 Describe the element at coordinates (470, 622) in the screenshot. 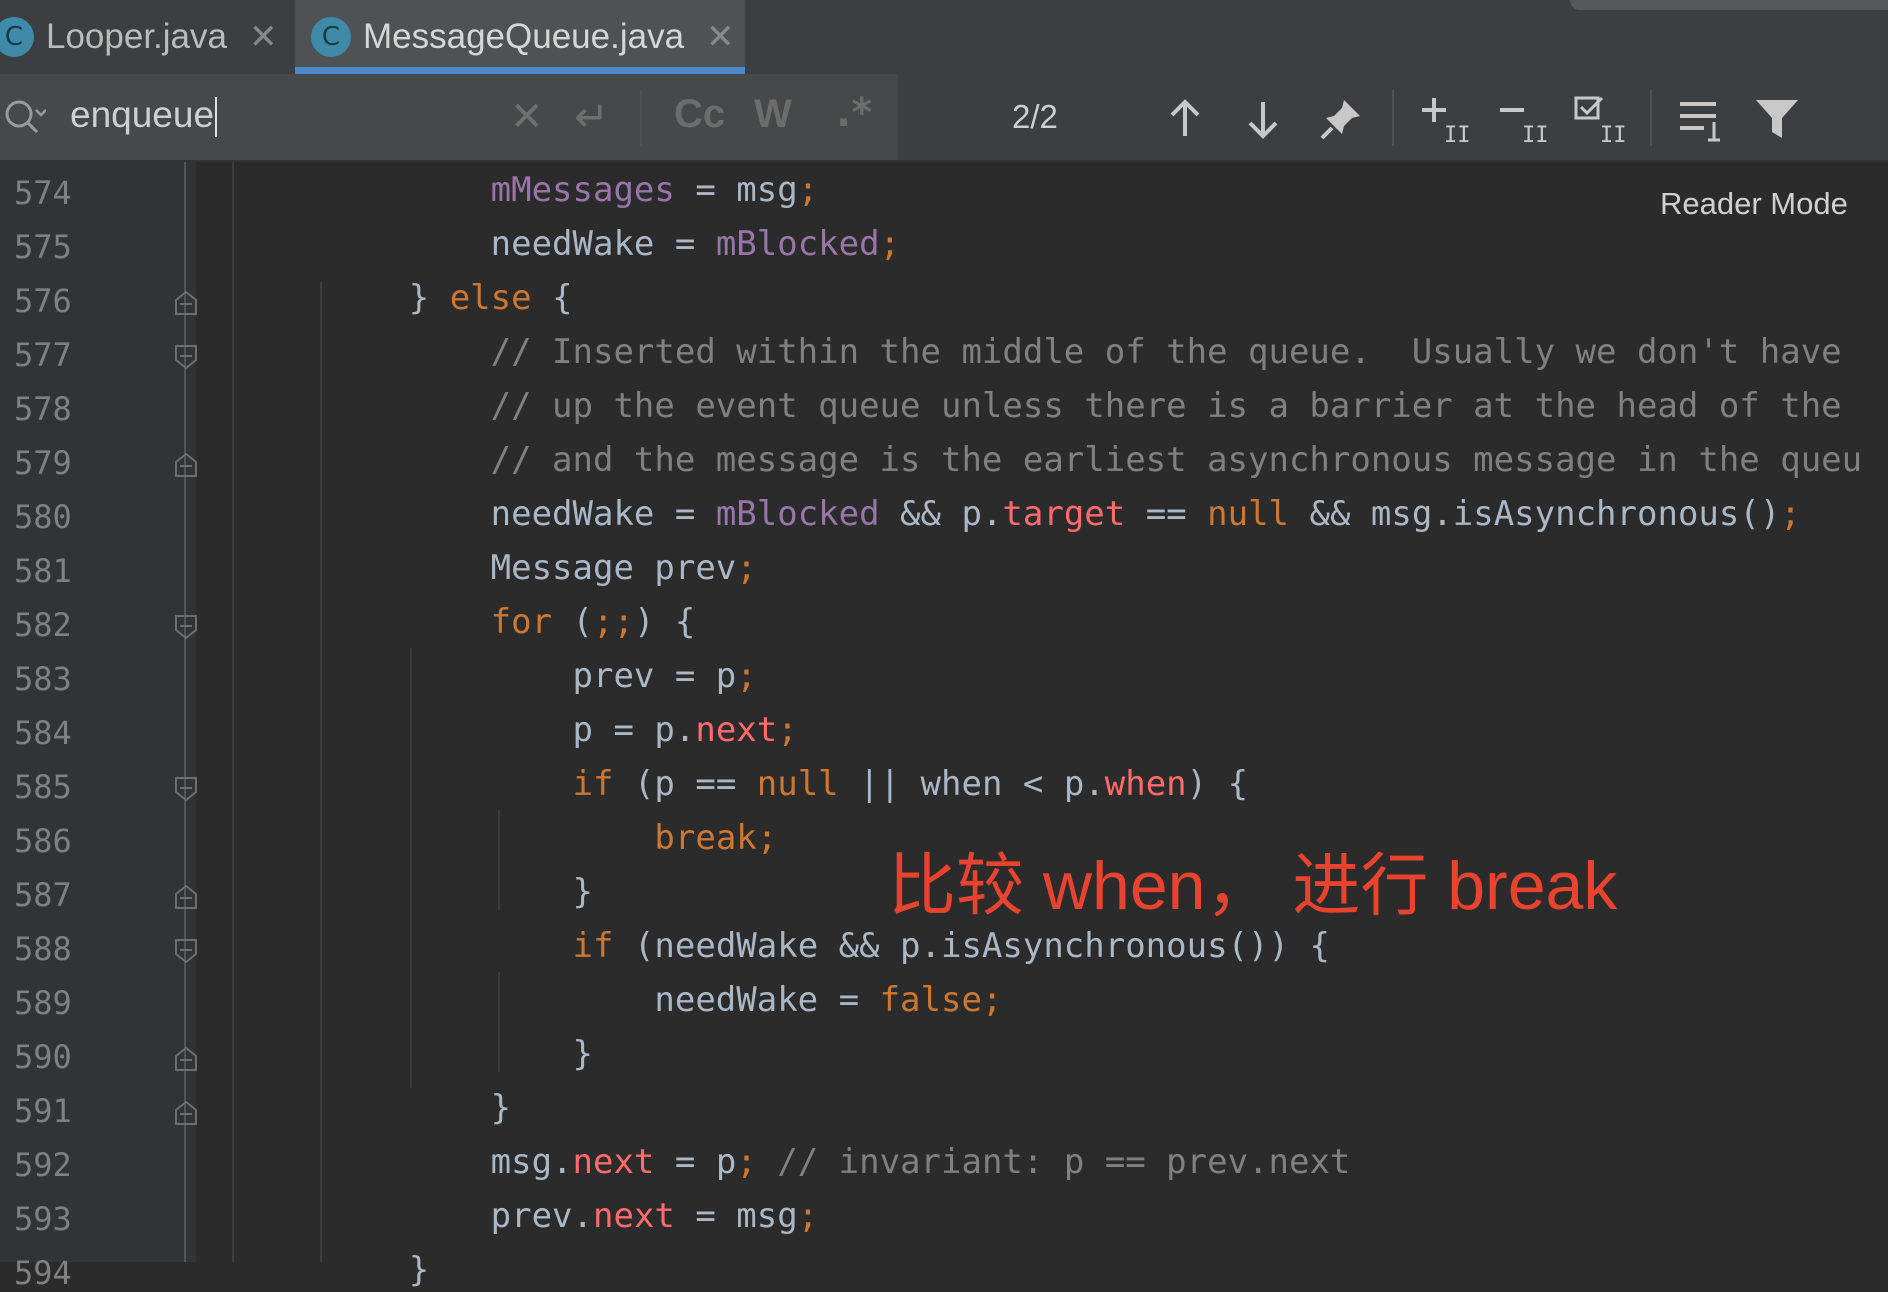

I see `code-line: for (;;) {` at that location.